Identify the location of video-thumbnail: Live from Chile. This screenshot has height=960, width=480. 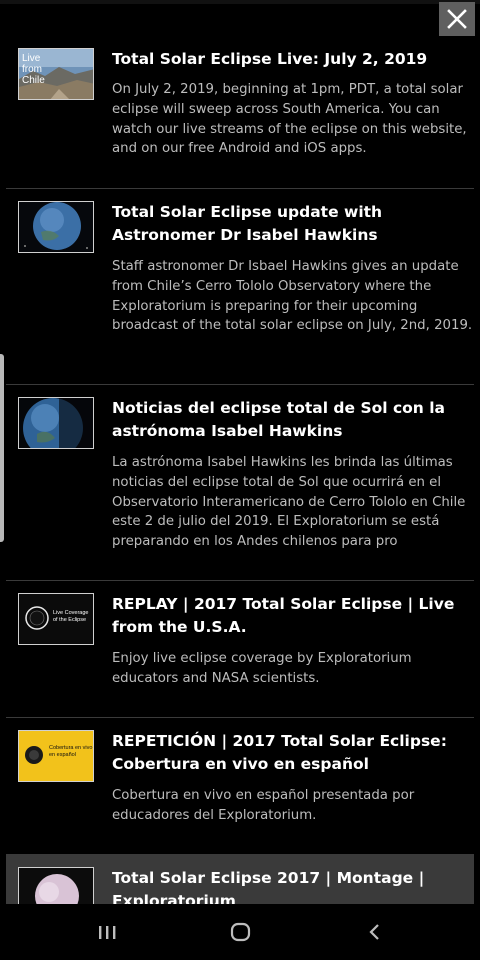
(56, 74).